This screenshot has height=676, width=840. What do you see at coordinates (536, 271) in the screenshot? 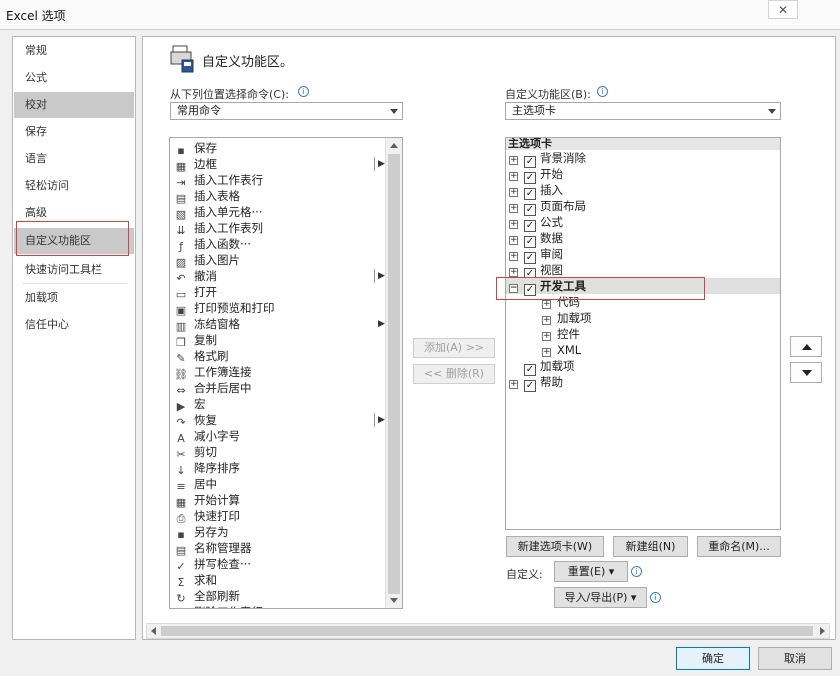
I see `tree-tab: + ✓ 视图` at bounding box center [536, 271].